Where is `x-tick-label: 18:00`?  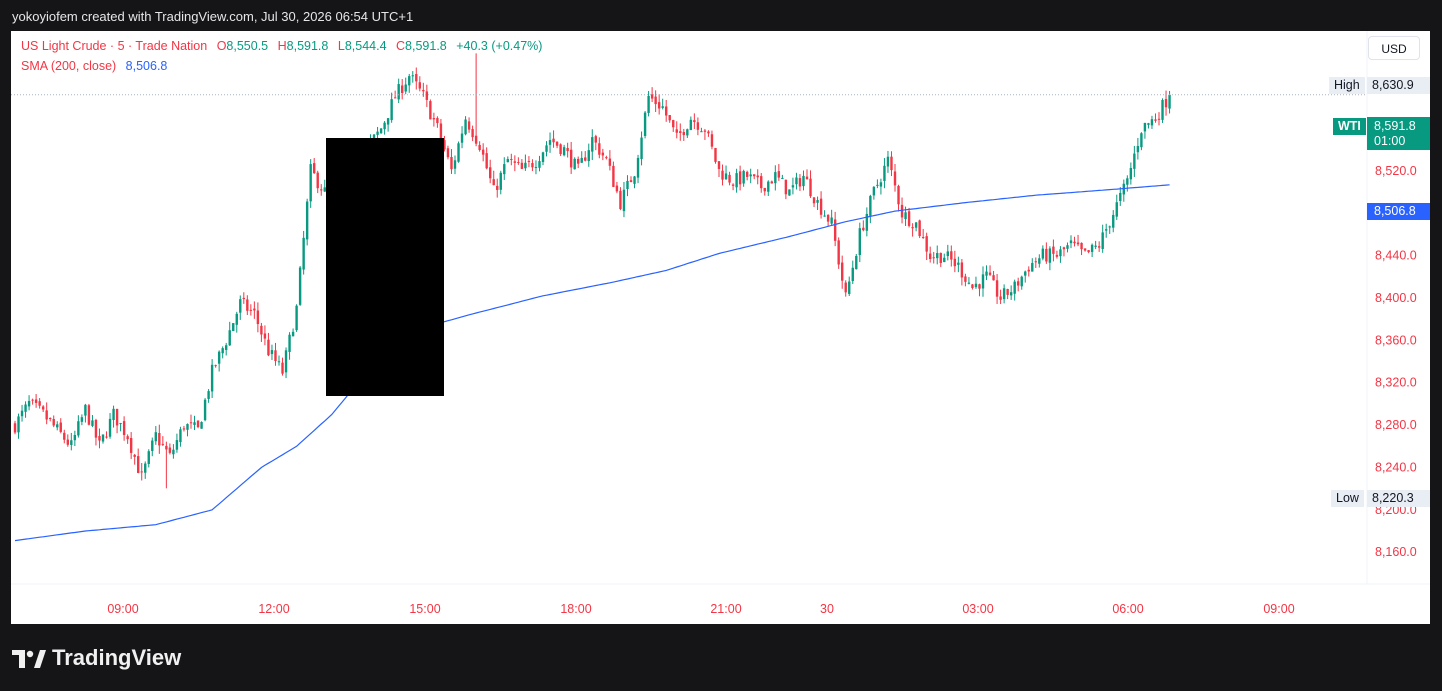
x-tick-label: 18:00 is located at coordinates (575, 609).